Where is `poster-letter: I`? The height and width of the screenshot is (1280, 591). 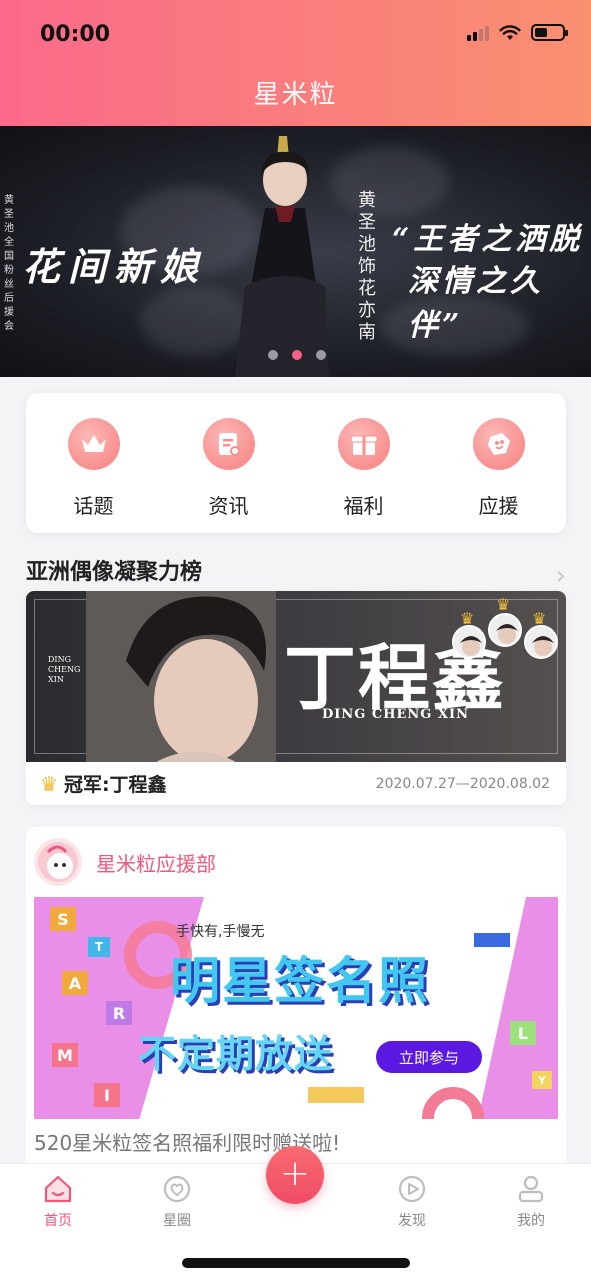 poster-letter: I is located at coordinates (107, 1095).